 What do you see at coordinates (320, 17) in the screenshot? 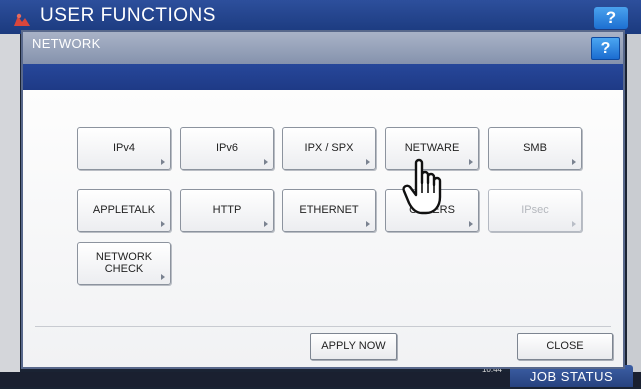
I see `app-header: USER FUNCTIONS ?` at bounding box center [320, 17].